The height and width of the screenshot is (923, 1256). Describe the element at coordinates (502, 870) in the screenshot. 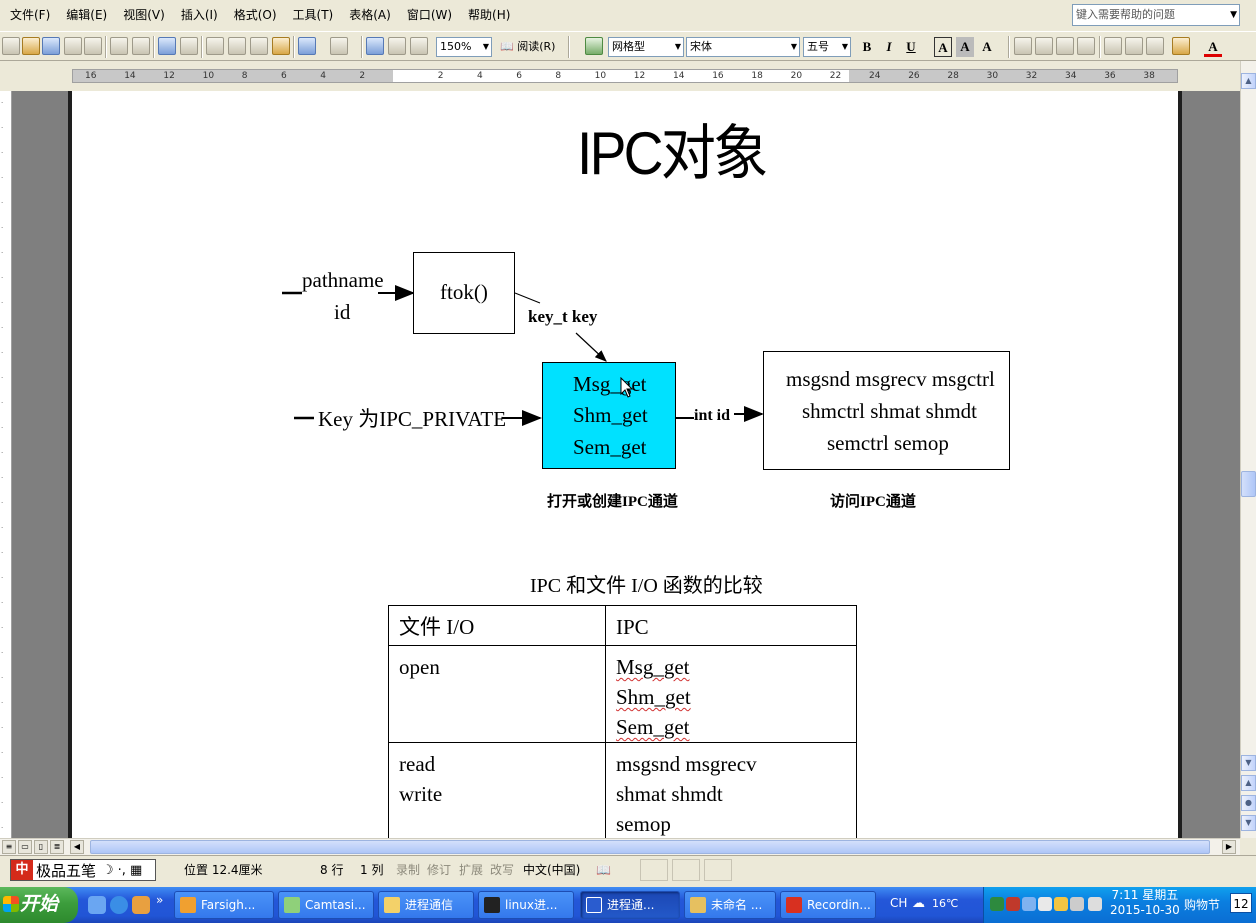

I see `status-ovr: 改写` at that location.